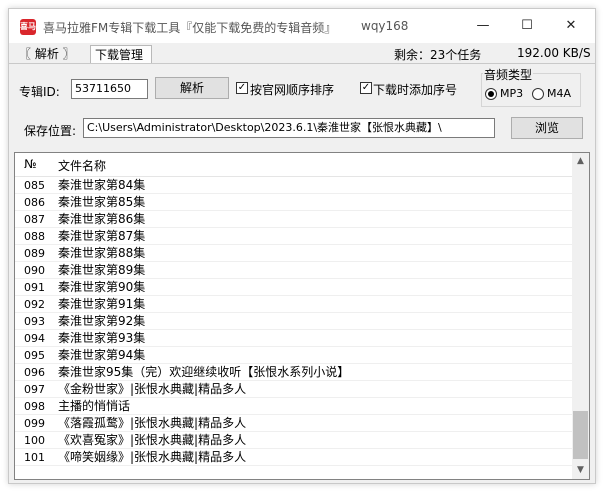 The image size is (606, 494). Describe the element at coordinates (34, 270) in the screenshot. I see `row-number: 090` at that location.